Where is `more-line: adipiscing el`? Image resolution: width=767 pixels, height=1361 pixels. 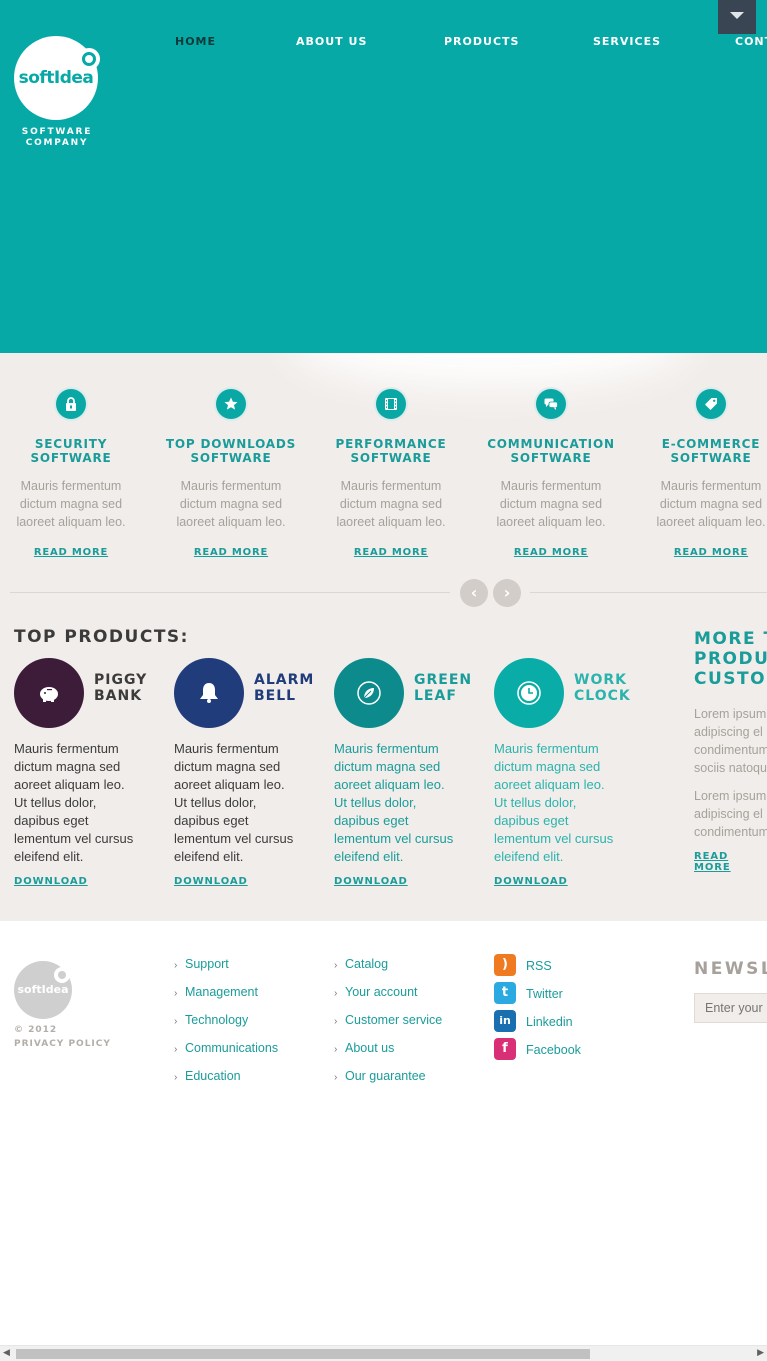
more-line: adipiscing el is located at coordinates (728, 814).